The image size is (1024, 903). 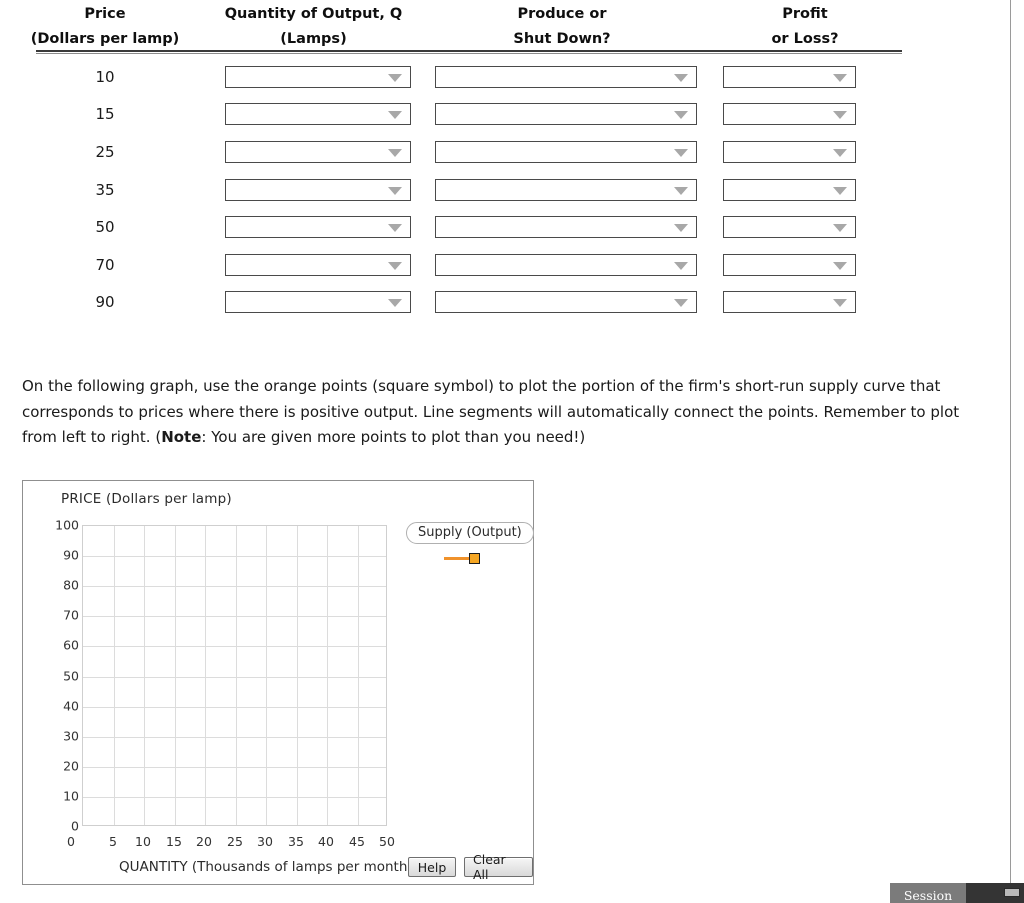 I want to click on table-row: 10, so click(x=470, y=77).